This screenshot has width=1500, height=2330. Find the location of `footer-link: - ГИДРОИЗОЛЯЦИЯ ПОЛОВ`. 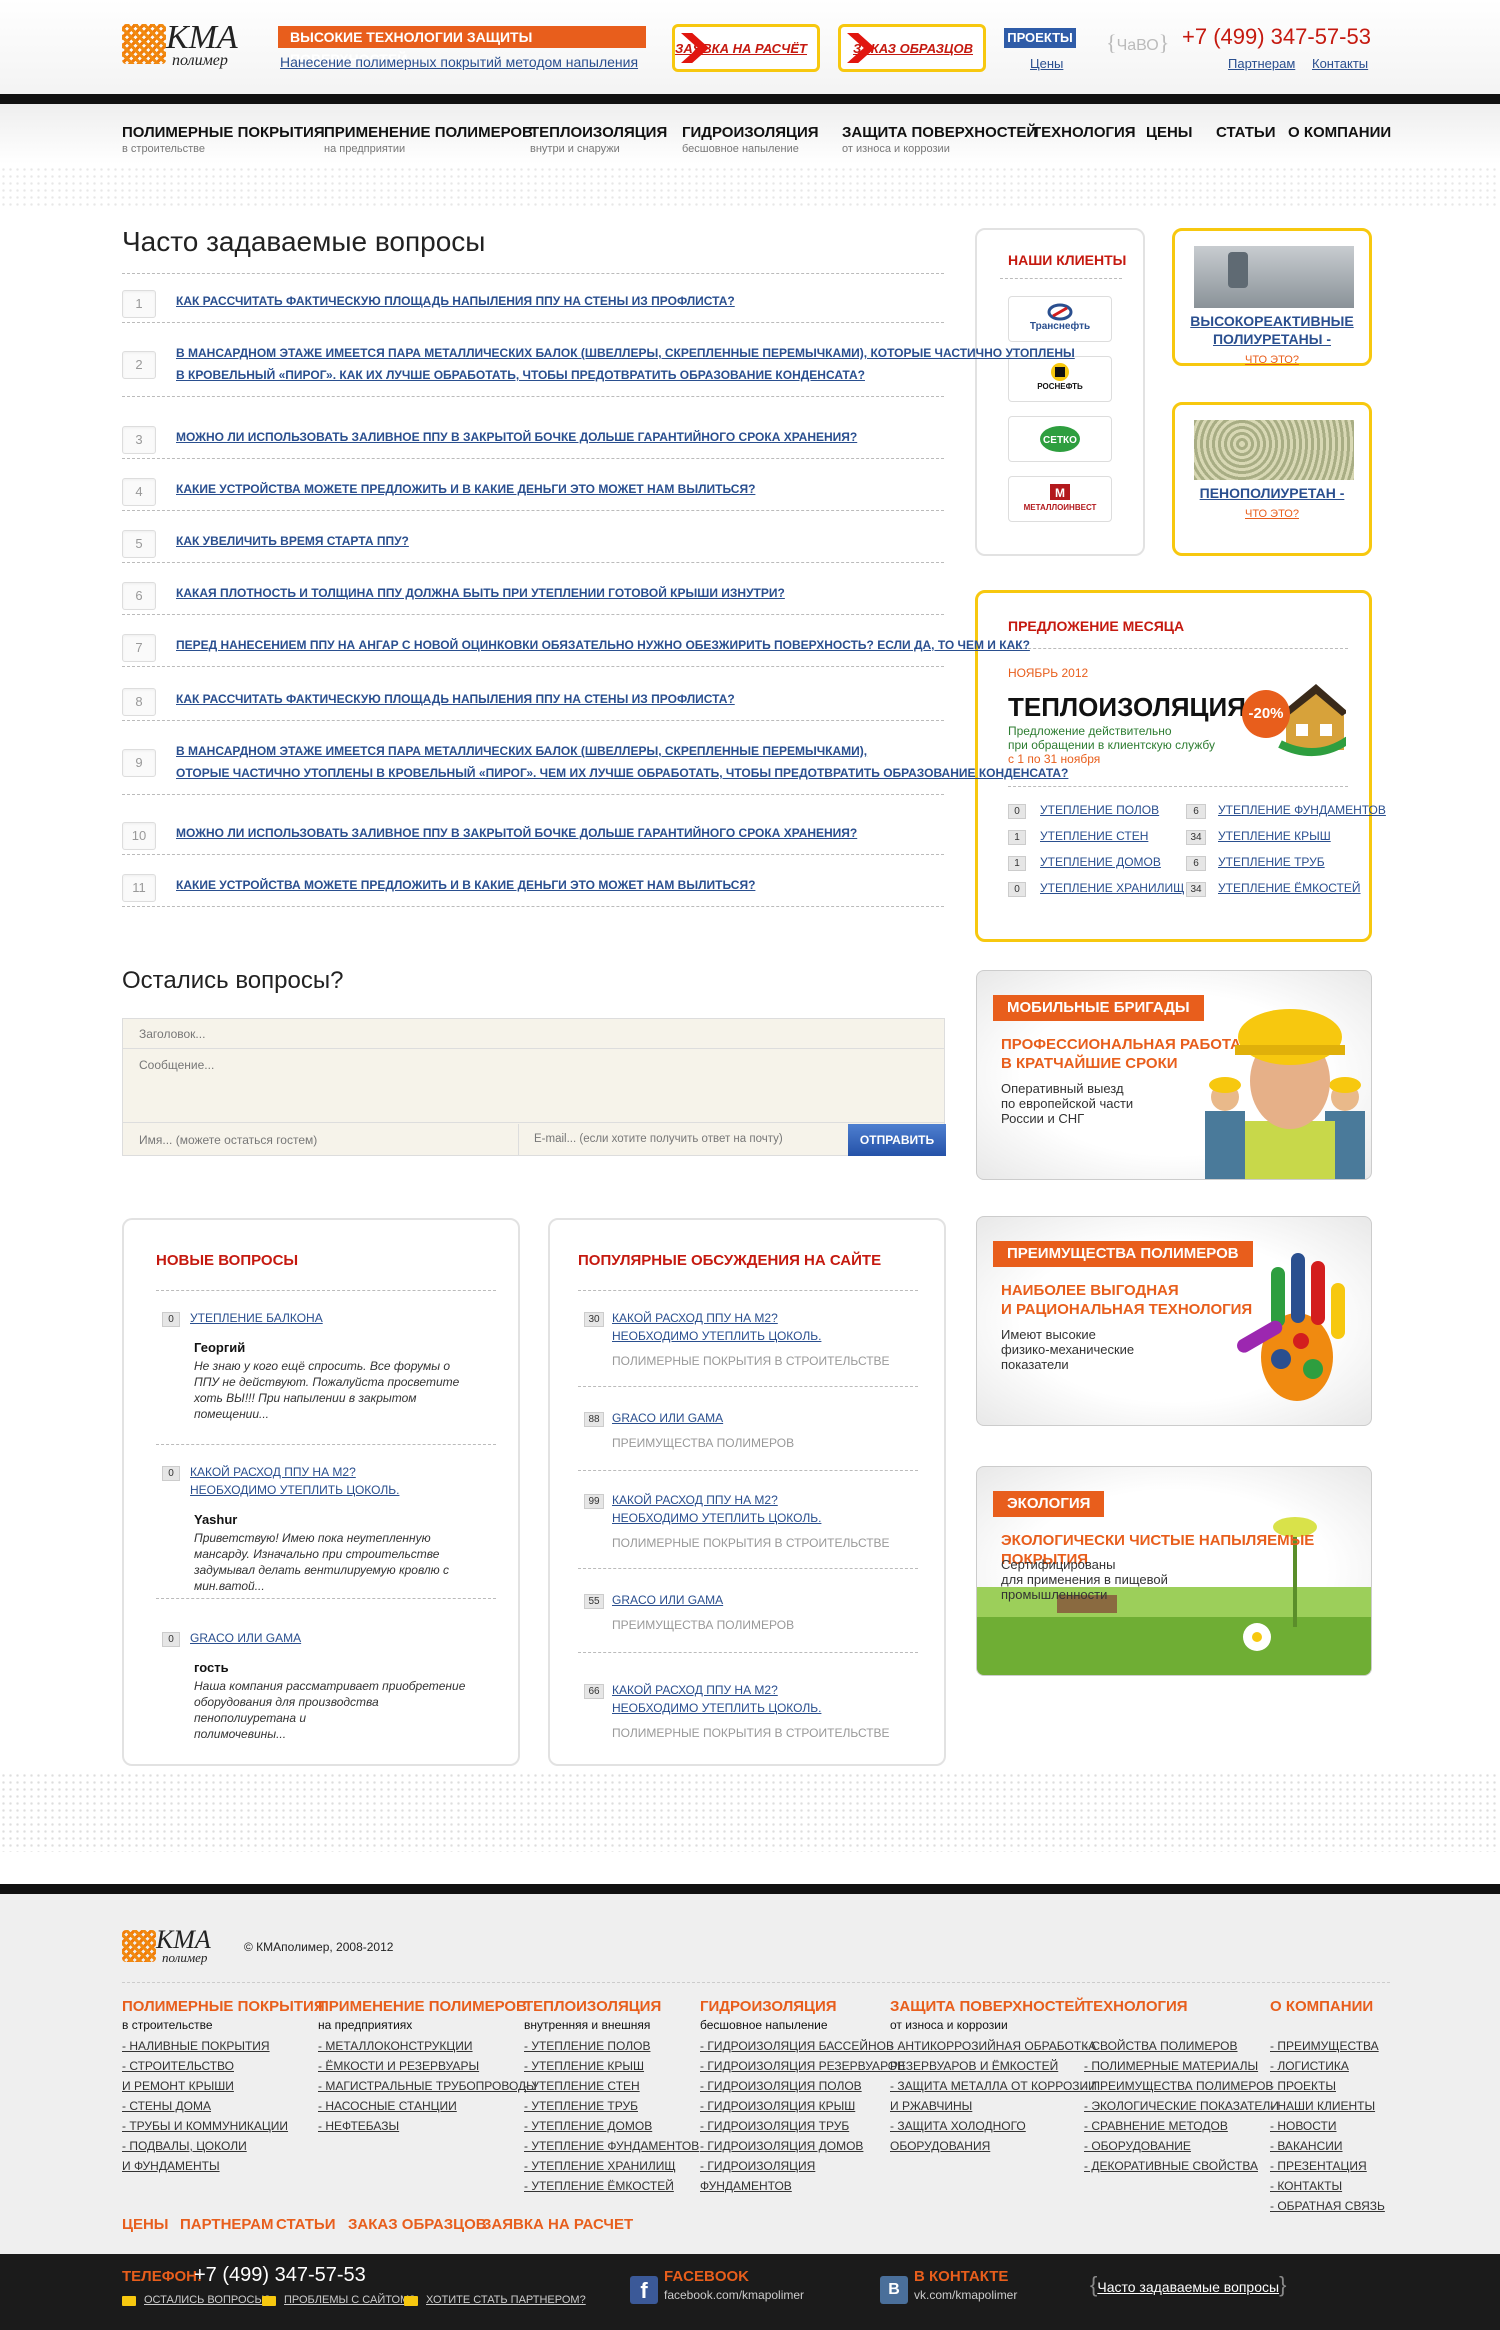

footer-link: - ГИДРОИЗОЛЯЦИЯ ПОЛОВ is located at coordinates (781, 2086).